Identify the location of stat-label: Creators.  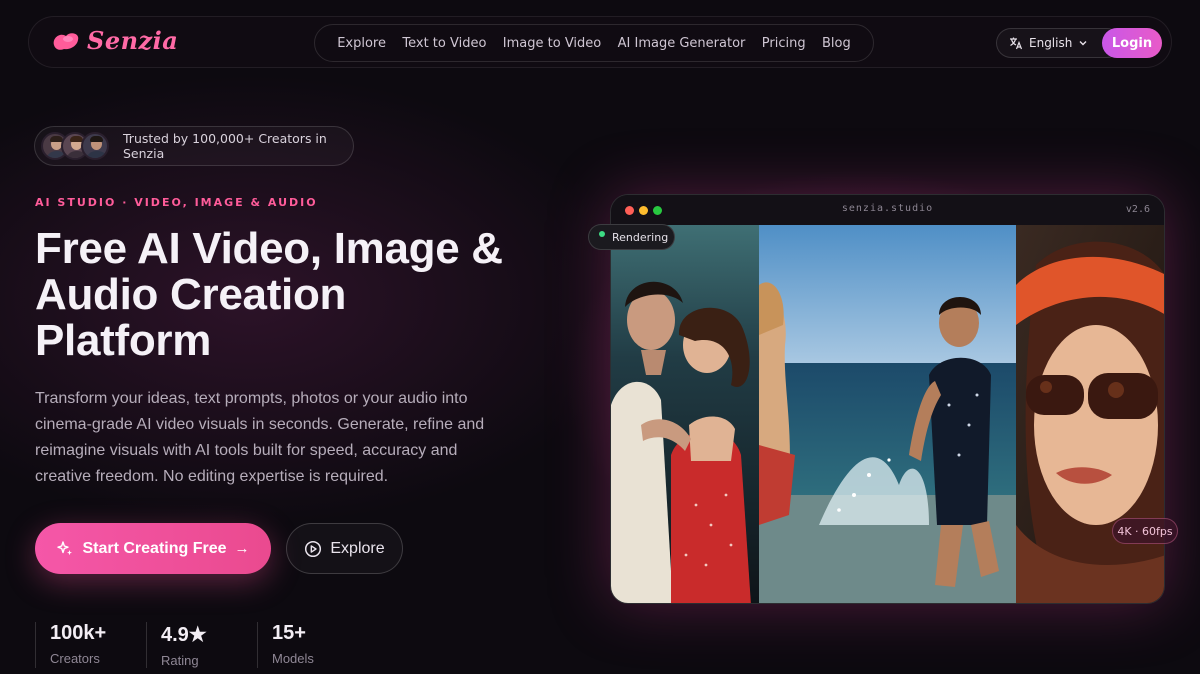
(75, 658).